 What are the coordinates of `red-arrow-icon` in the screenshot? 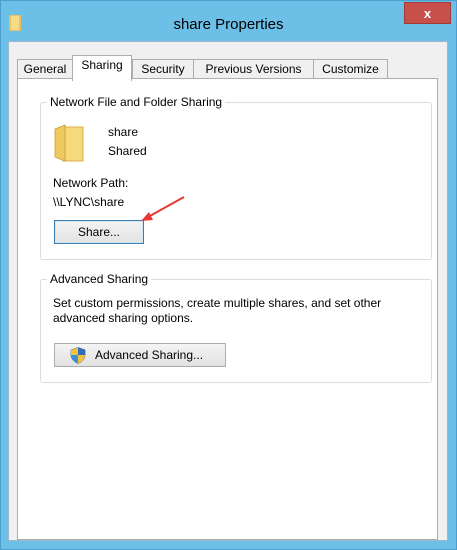 It's located at (163, 208).